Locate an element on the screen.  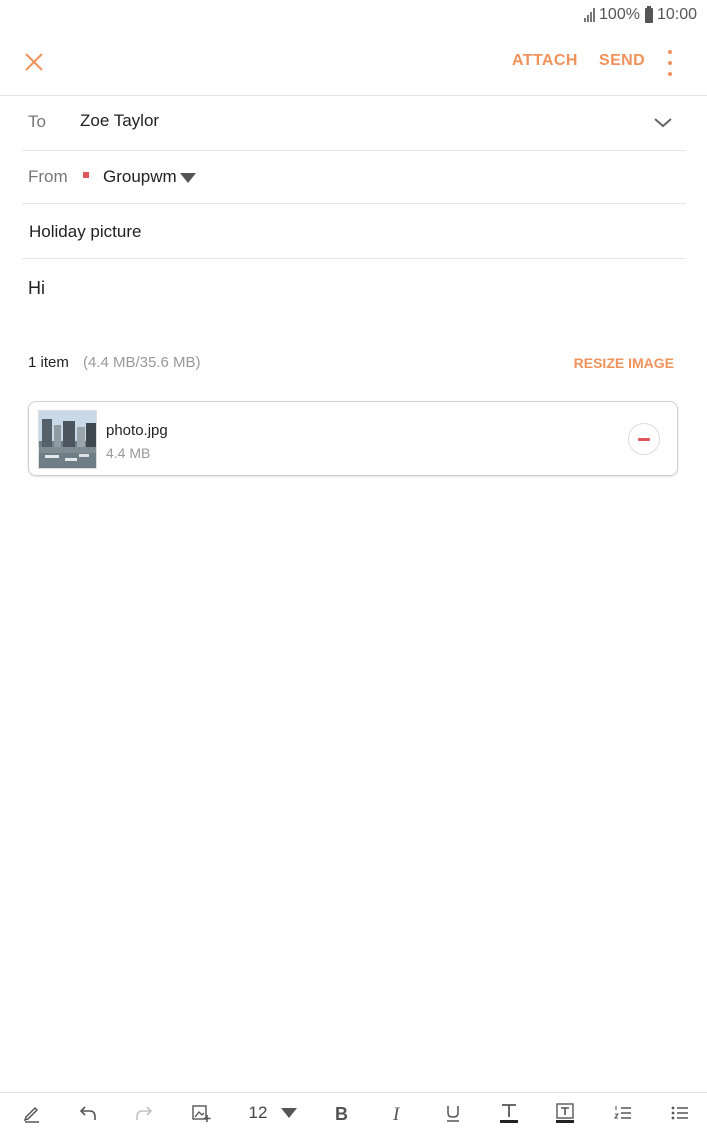
from-label: From is located at coordinates (48, 176).